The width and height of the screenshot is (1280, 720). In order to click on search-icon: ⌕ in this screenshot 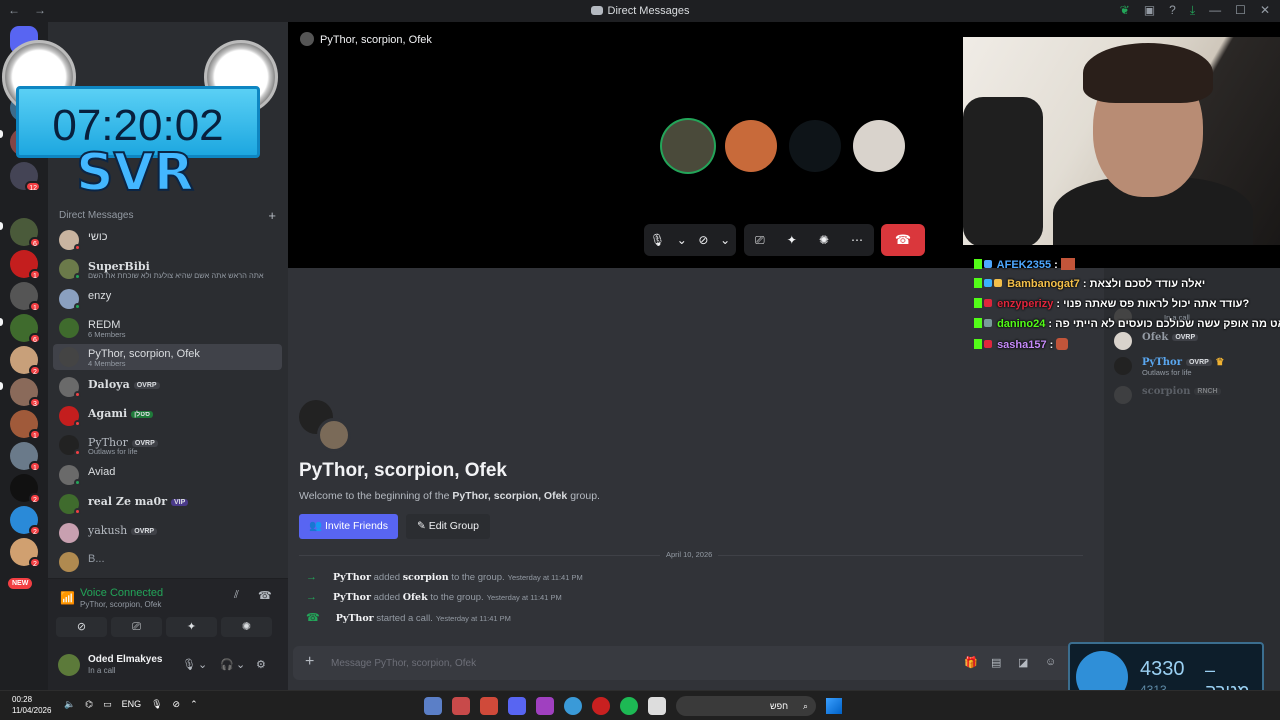, I will do `click(805, 706)`.